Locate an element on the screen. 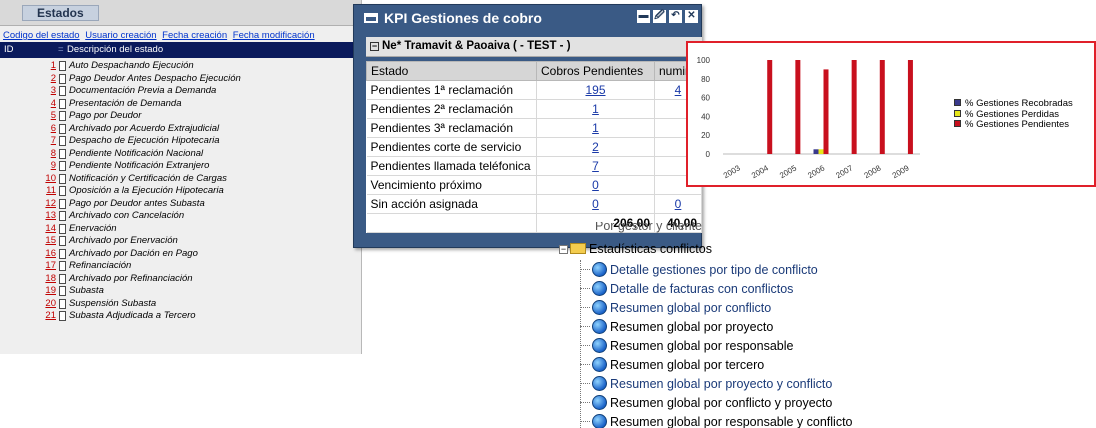 Image resolution: width=1096 pixels, height=428 pixels. restore-icon: ↶ is located at coordinates (675, 16).